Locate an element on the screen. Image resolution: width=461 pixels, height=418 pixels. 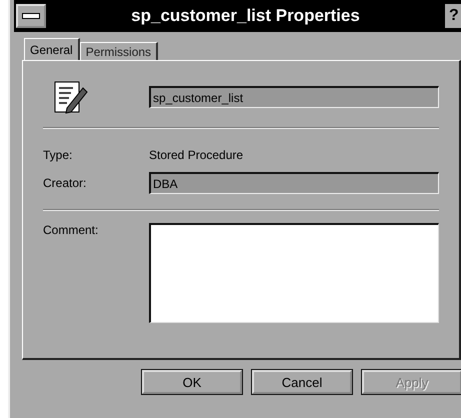
dialog-button: OK is located at coordinates (192, 382).